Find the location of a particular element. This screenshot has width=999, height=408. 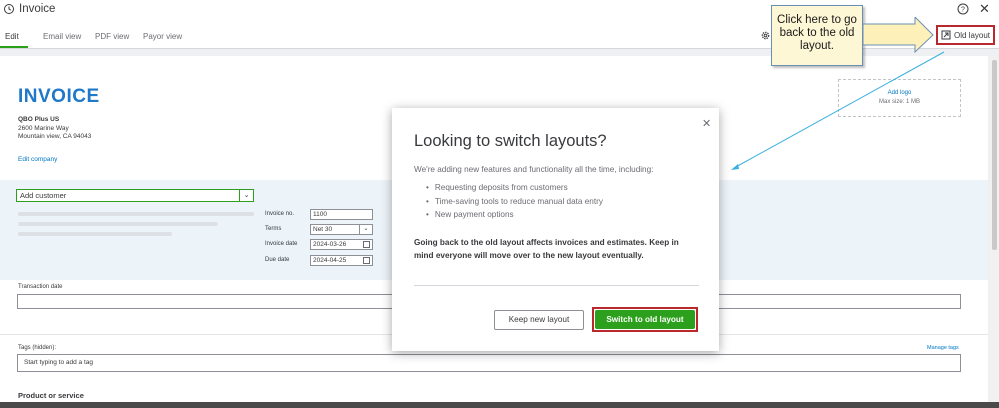

list-item: New payment options is located at coordinates (514, 217).